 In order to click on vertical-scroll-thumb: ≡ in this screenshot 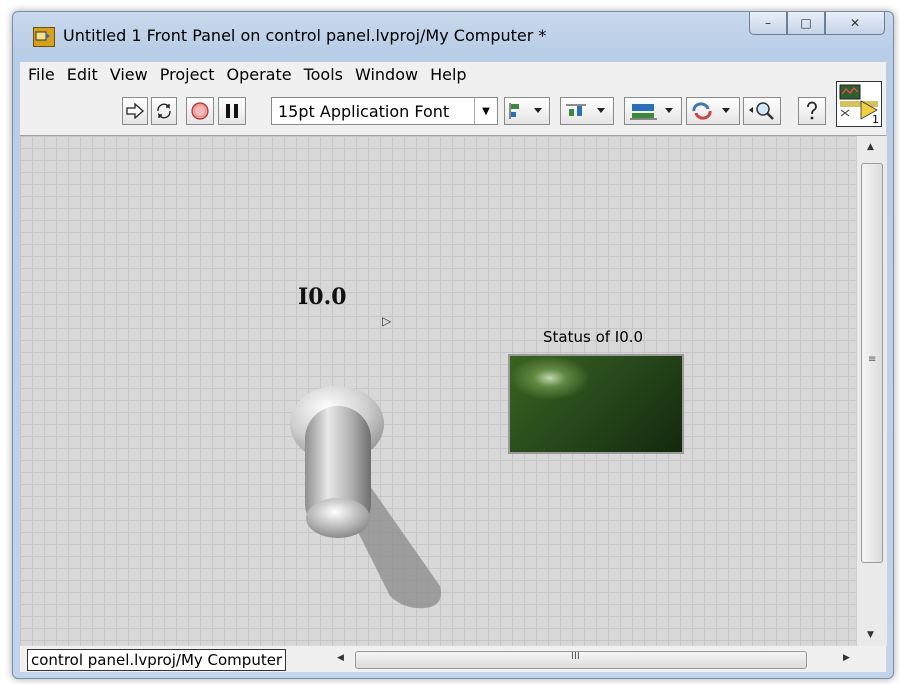, I will do `click(872, 363)`.